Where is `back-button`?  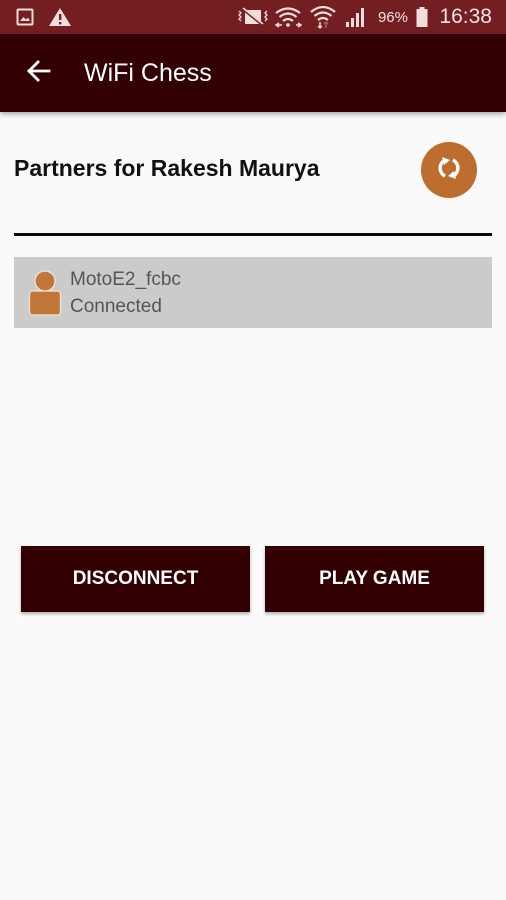
back-button is located at coordinates (38, 73).